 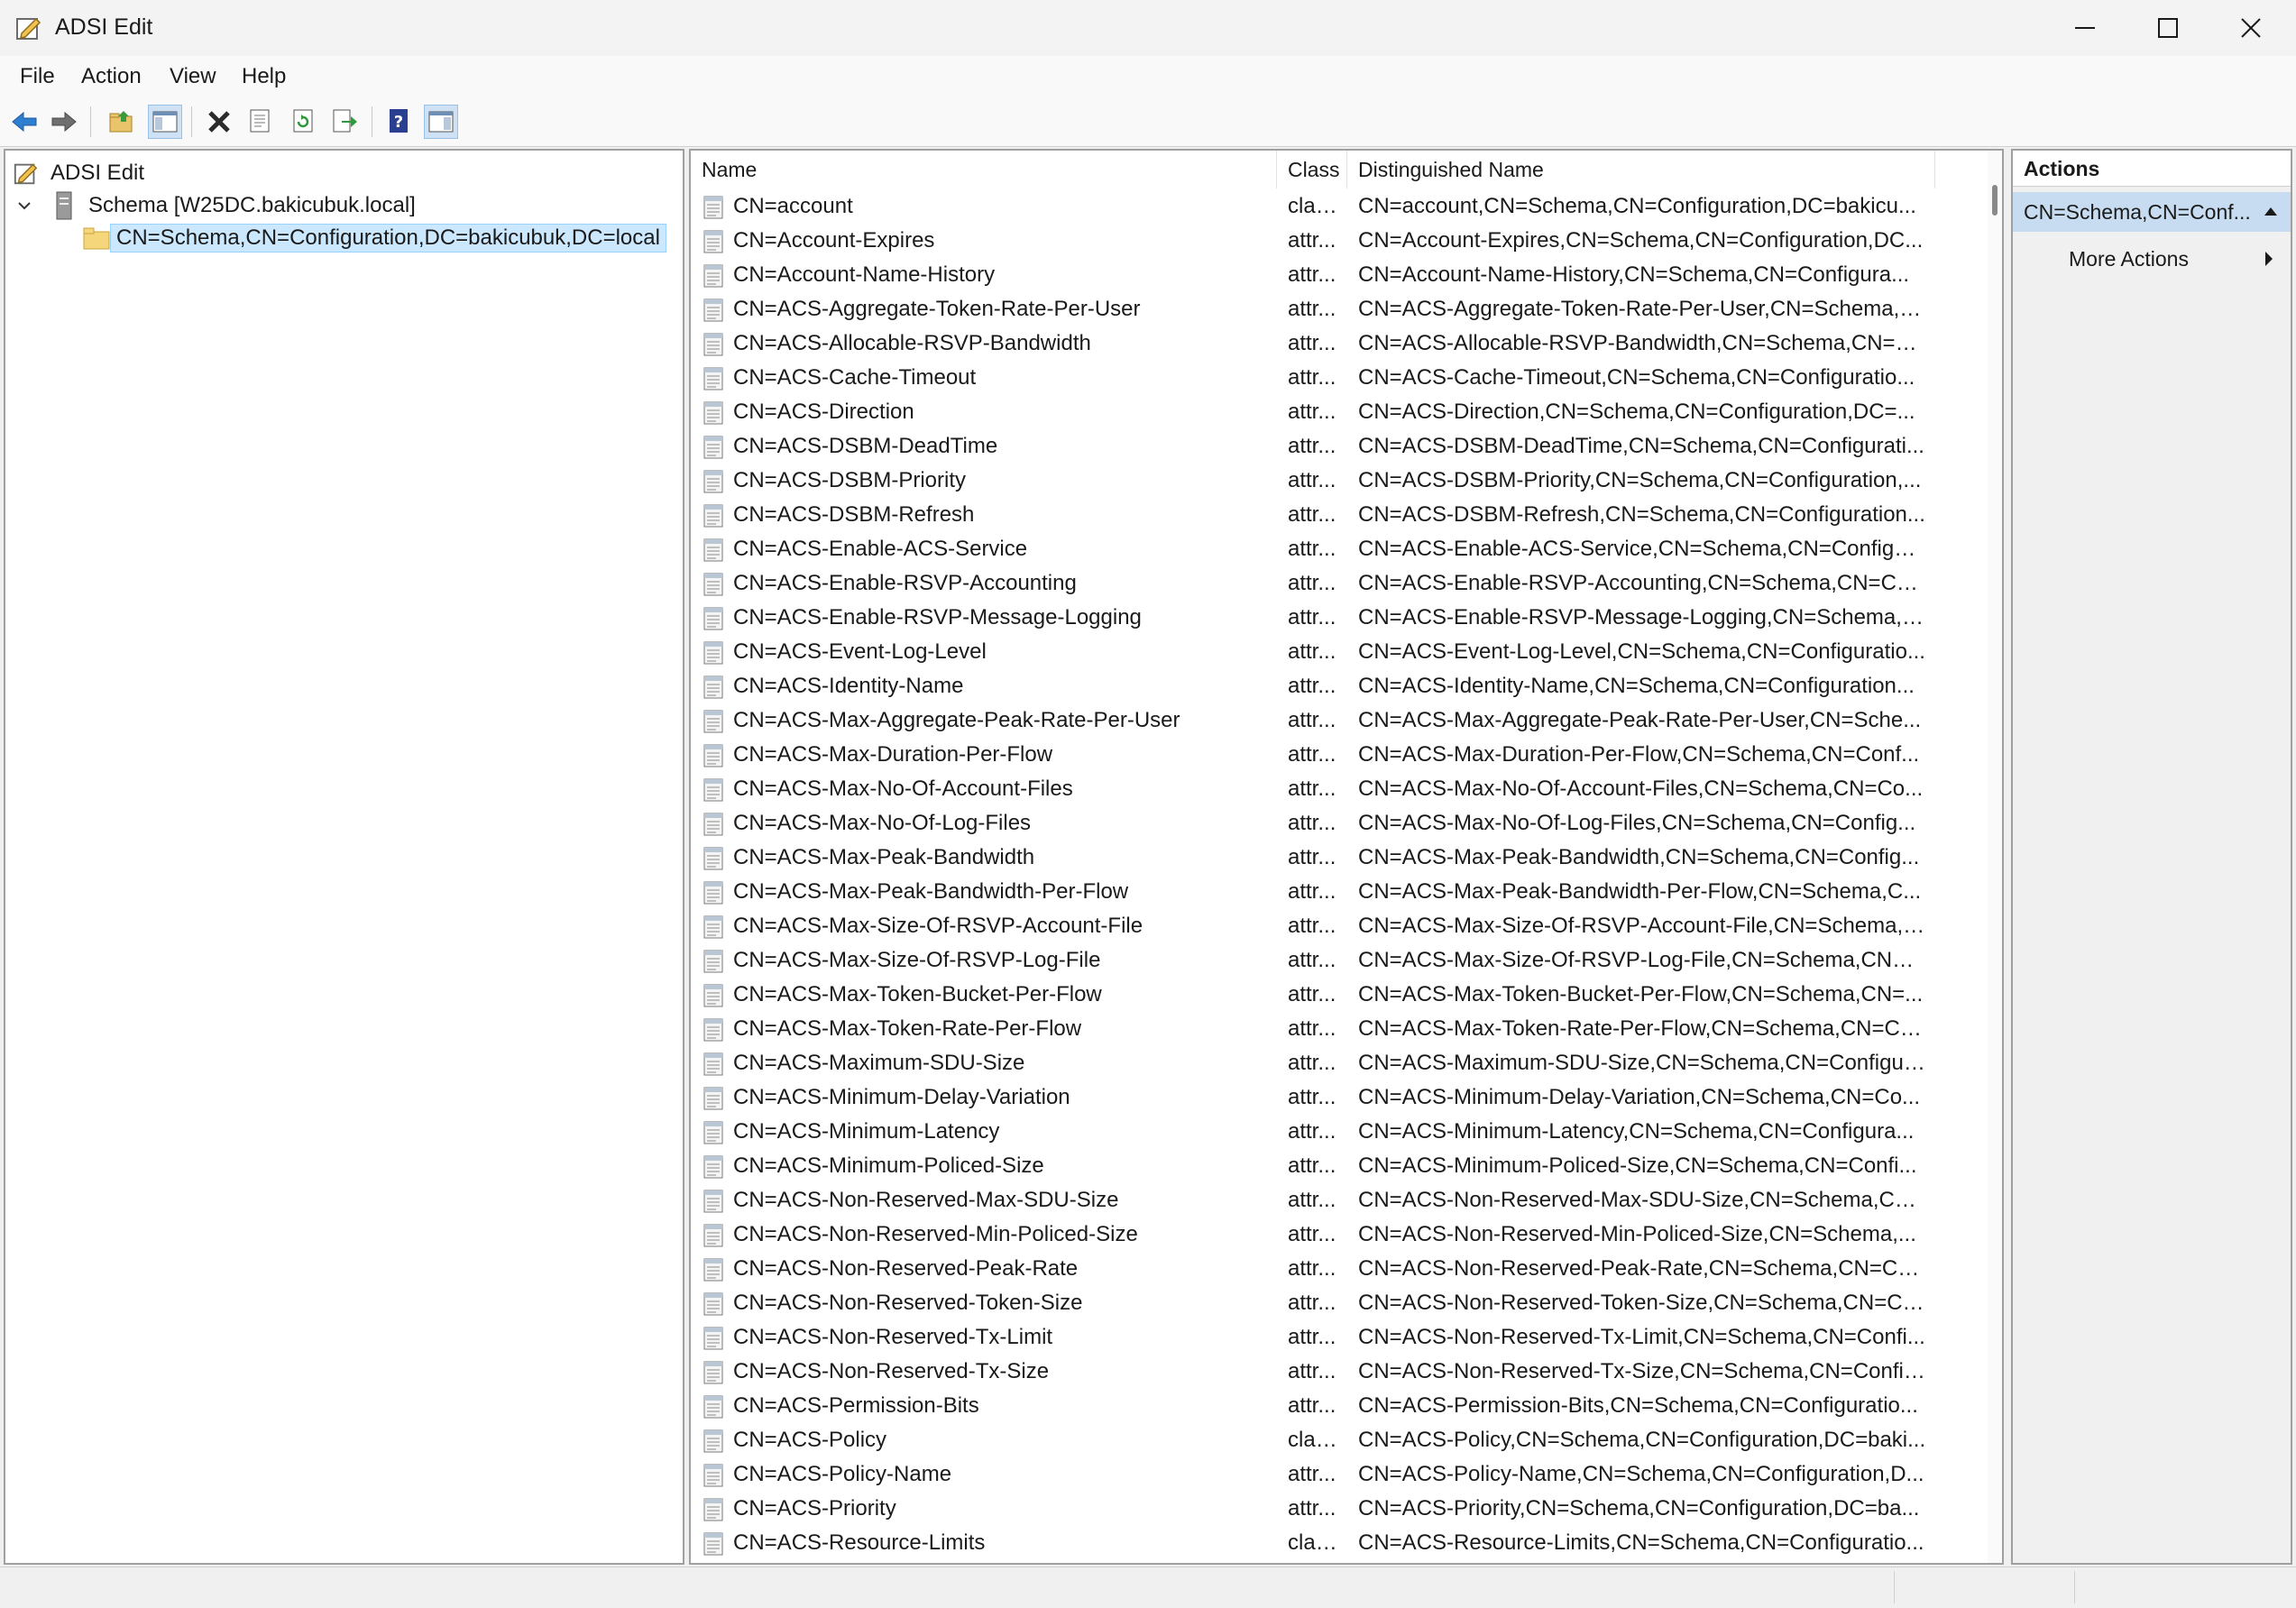 I want to click on show-hide-action-pane-button, so click(x=441, y=122).